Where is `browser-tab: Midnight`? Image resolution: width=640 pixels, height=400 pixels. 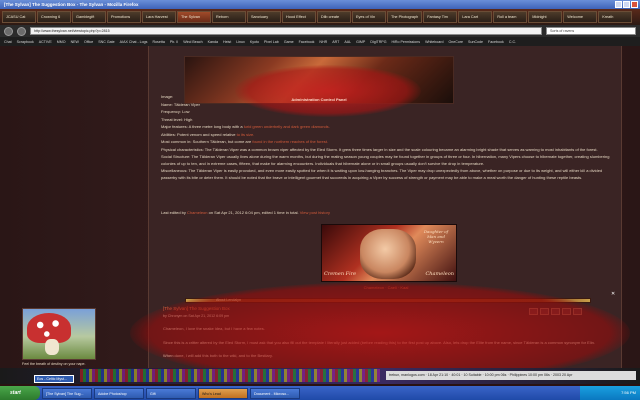 browser-tab: Midnight is located at coordinates (545, 17).